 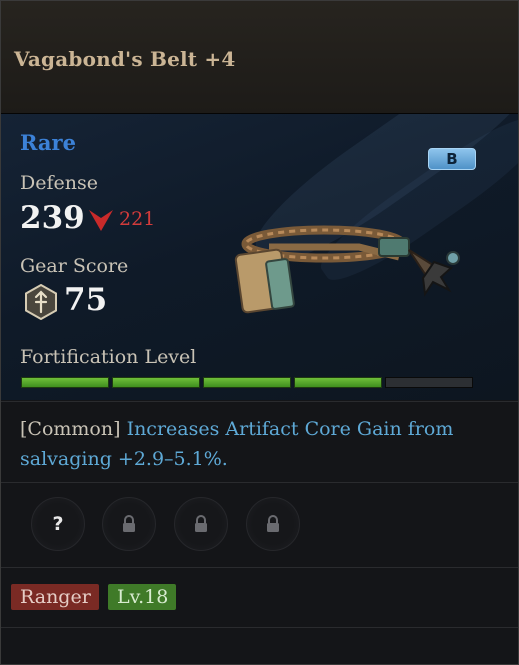 What do you see at coordinates (48, 142) in the screenshot?
I see `rarity-label: Rare` at bounding box center [48, 142].